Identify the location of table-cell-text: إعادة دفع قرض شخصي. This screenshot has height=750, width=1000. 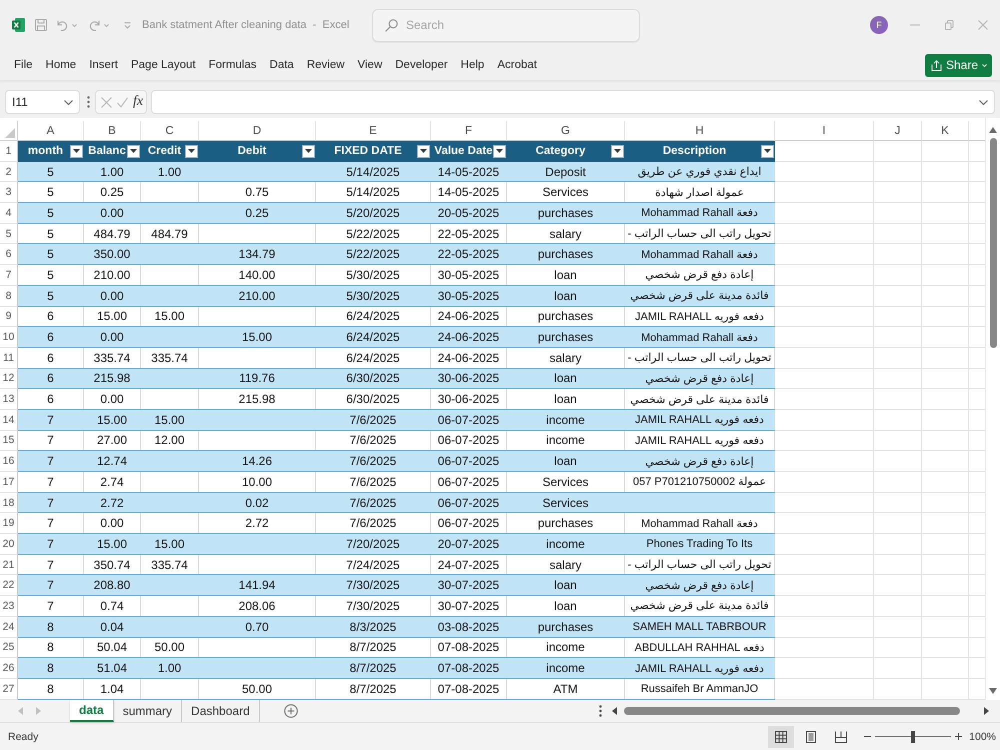
(699, 379).